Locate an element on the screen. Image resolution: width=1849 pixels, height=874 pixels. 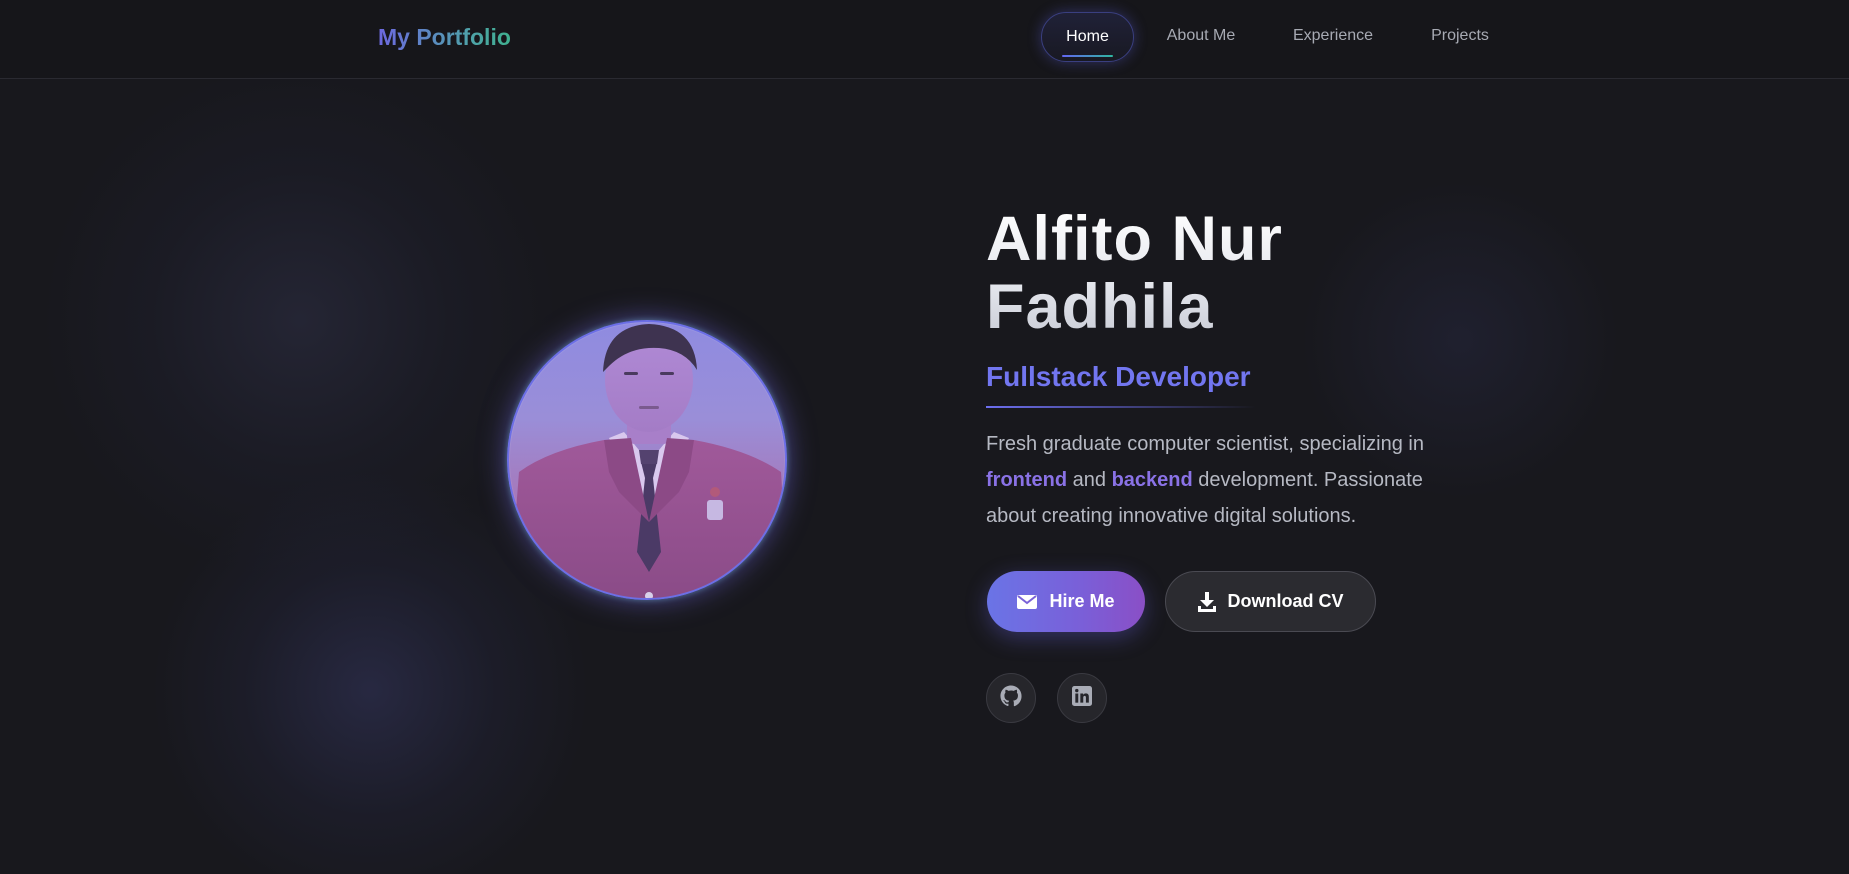
github-icon is located at coordinates (1011, 698).